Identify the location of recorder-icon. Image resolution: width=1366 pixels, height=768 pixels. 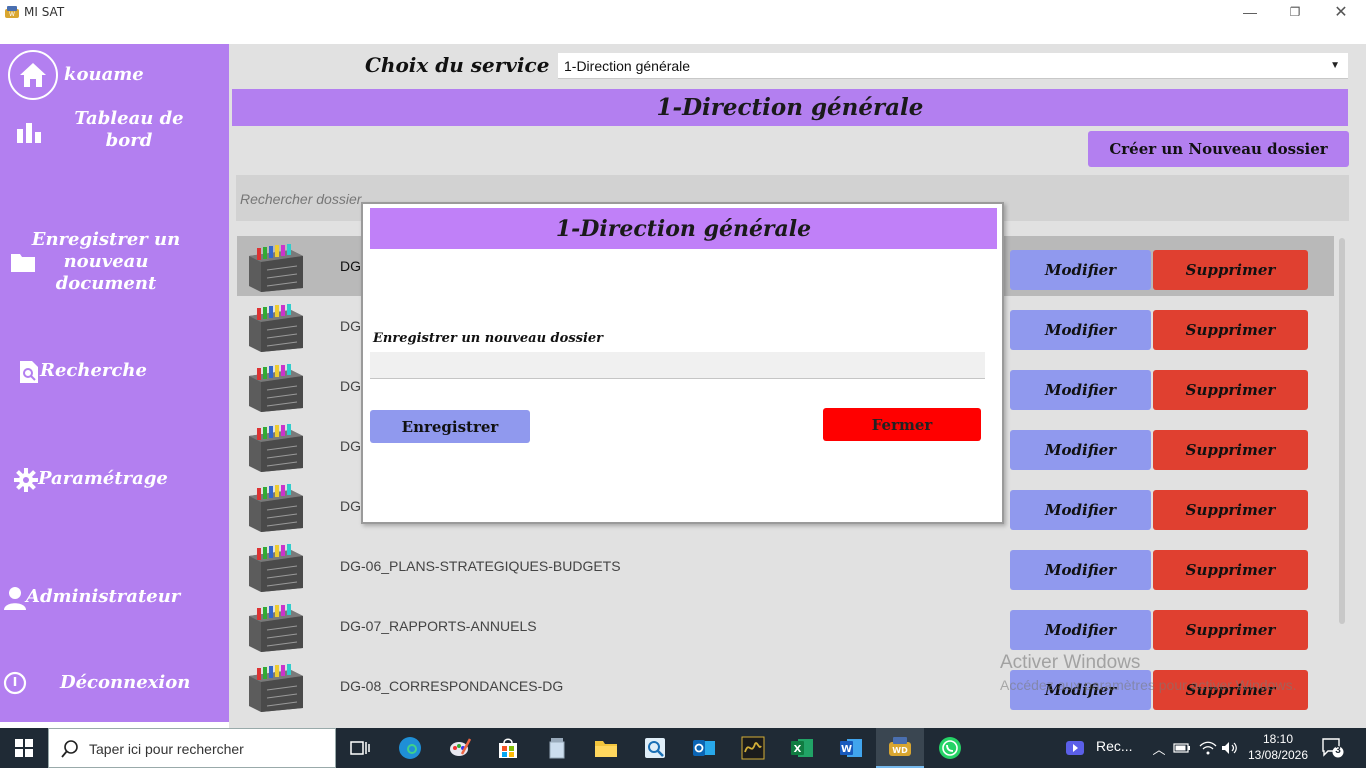
(1075, 748).